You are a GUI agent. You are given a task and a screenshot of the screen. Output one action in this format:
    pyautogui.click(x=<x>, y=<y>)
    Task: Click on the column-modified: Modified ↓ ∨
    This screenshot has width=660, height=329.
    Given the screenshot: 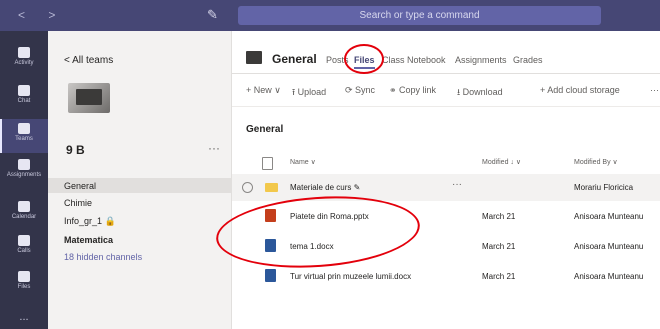 What is the action you would take?
    pyautogui.click(x=501, y=162)
    